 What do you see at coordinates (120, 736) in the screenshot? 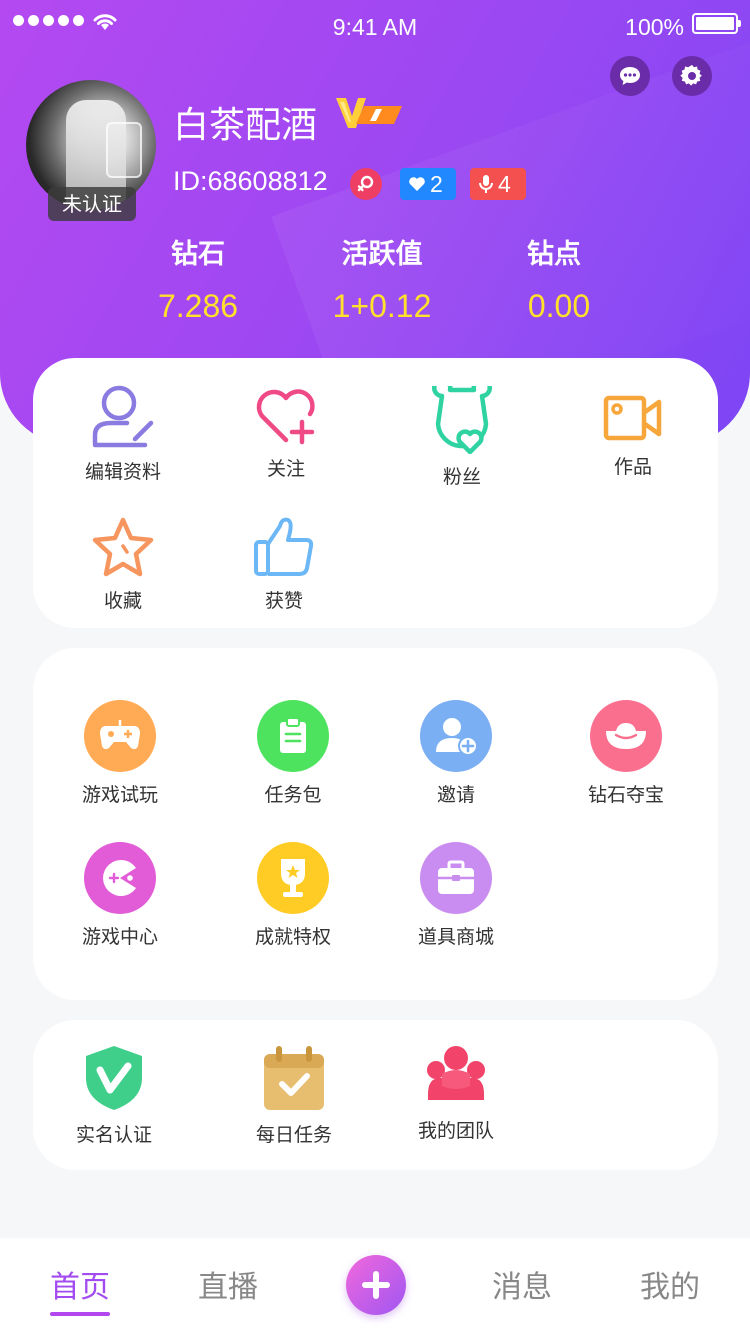
I see `gamepad-icon` at bounding box center [120, 736].